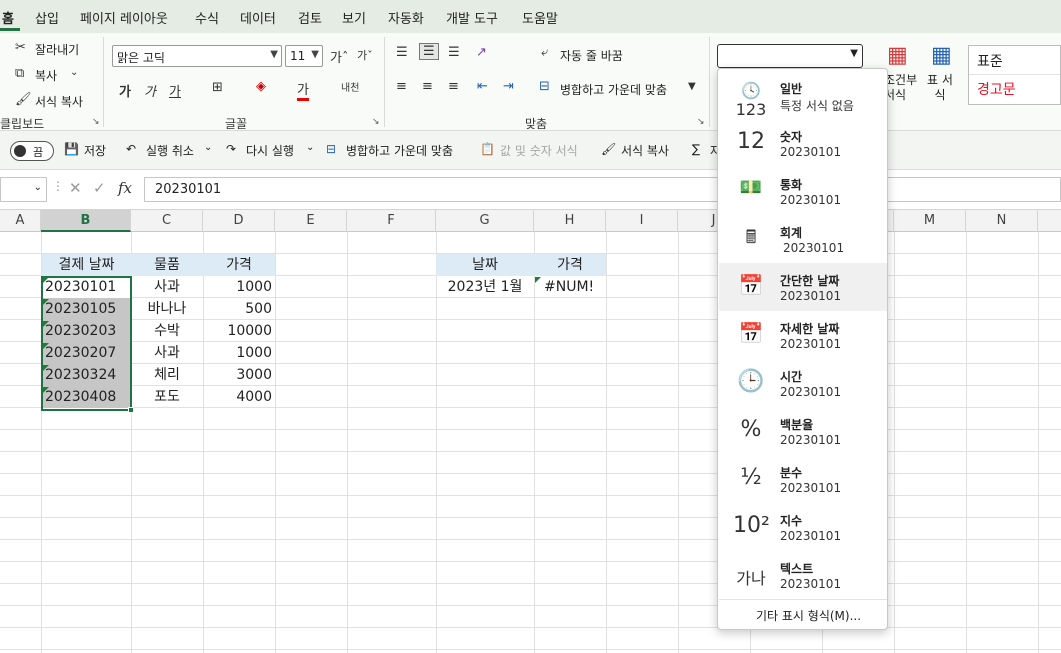 This screenshot has width=1061, height=653. Describe the element at coordinates (485, 287) in the screenshot. I see `table-cell: 2023년 1월` at that location.